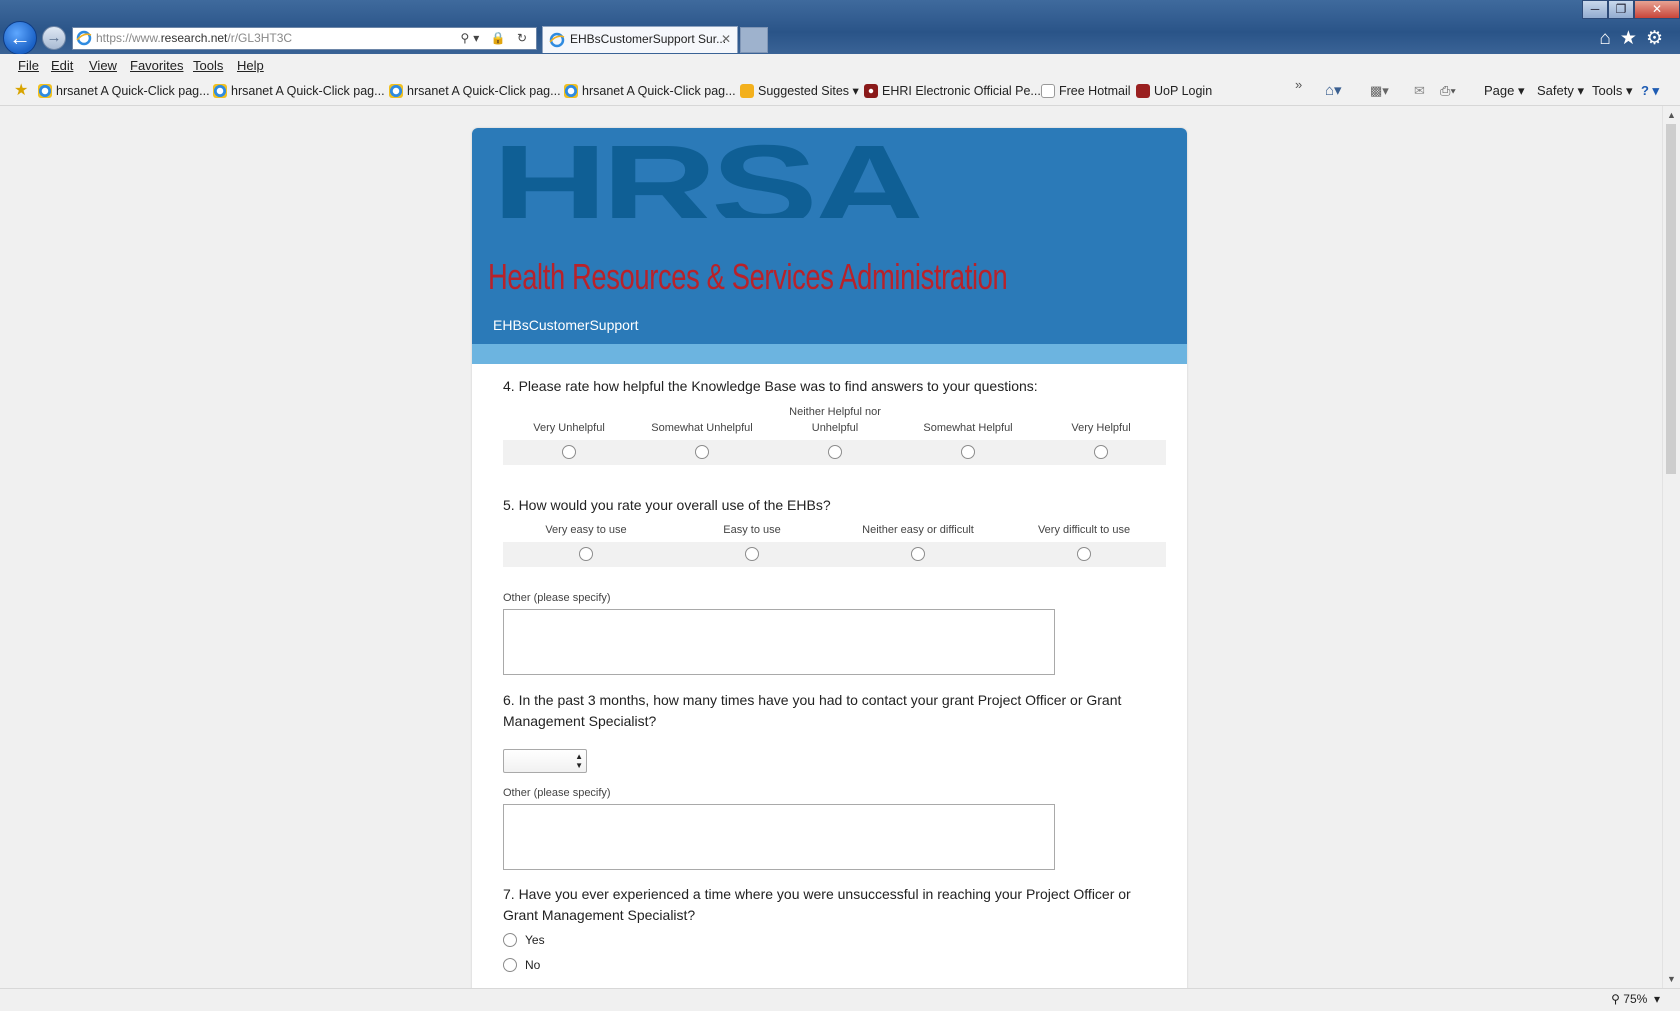 The height and width of the screenshot is (1011, 1680). What do you see at coordinates (799, 91) in the screenshot?
I see `favorite-suggested-sites: Suggested Sites ▾` at bounding box center [799, 91].